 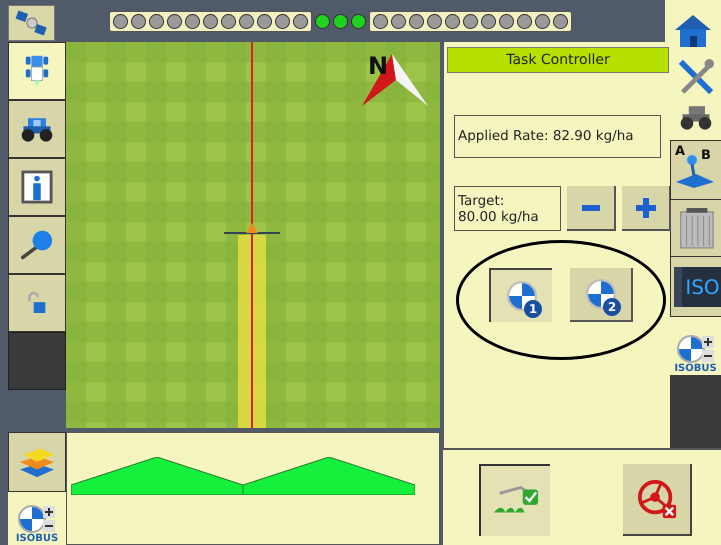 I want to click on steering-wheel-cancel-icon, so click(x=657, y=499).